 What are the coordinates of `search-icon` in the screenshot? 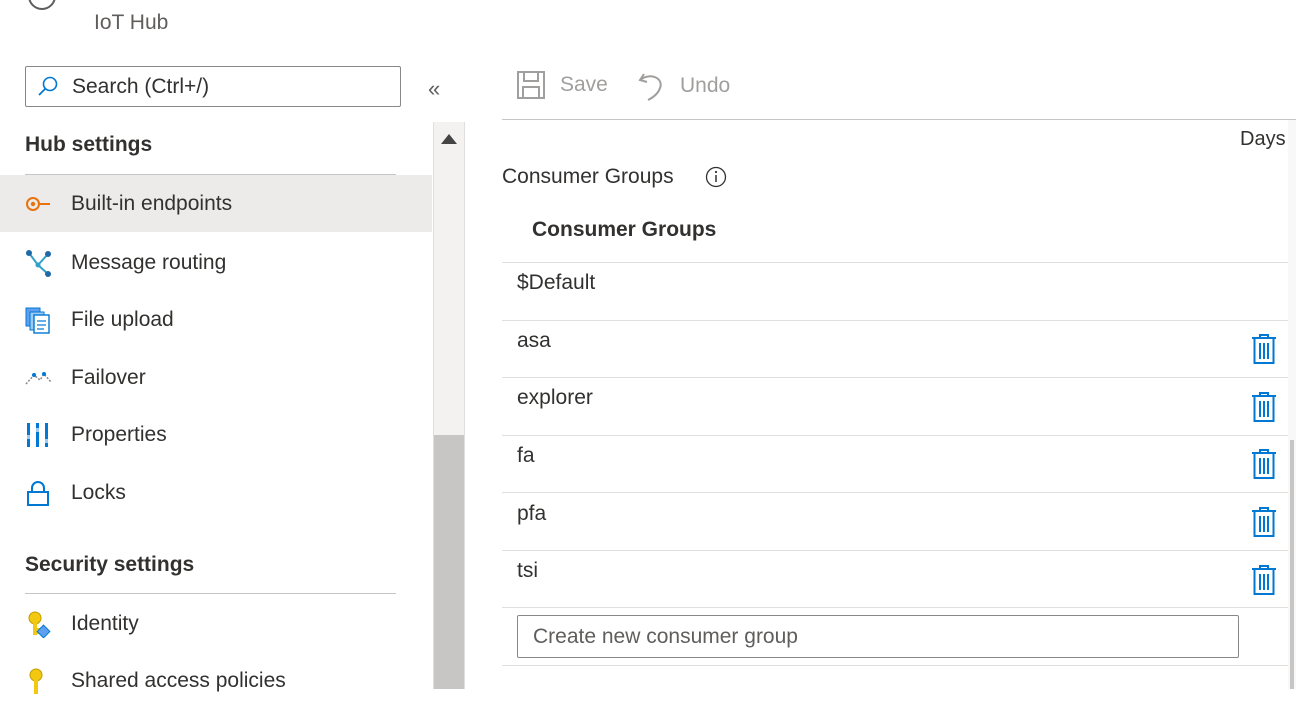 It's located at (48, 86).